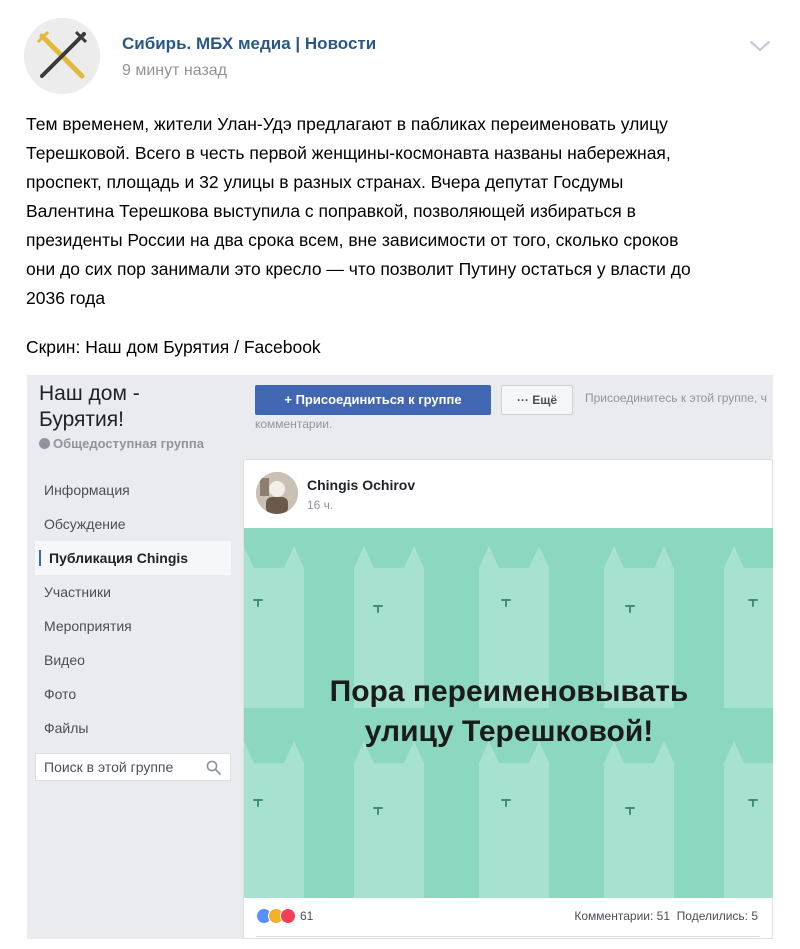 The width and height of the screenshot is (800, 949). What do you see at coordinates (85, 524) in the screenshot?
I see `fb-nav-item-discussion: Обсуждение` at bounding box center [85, 524].